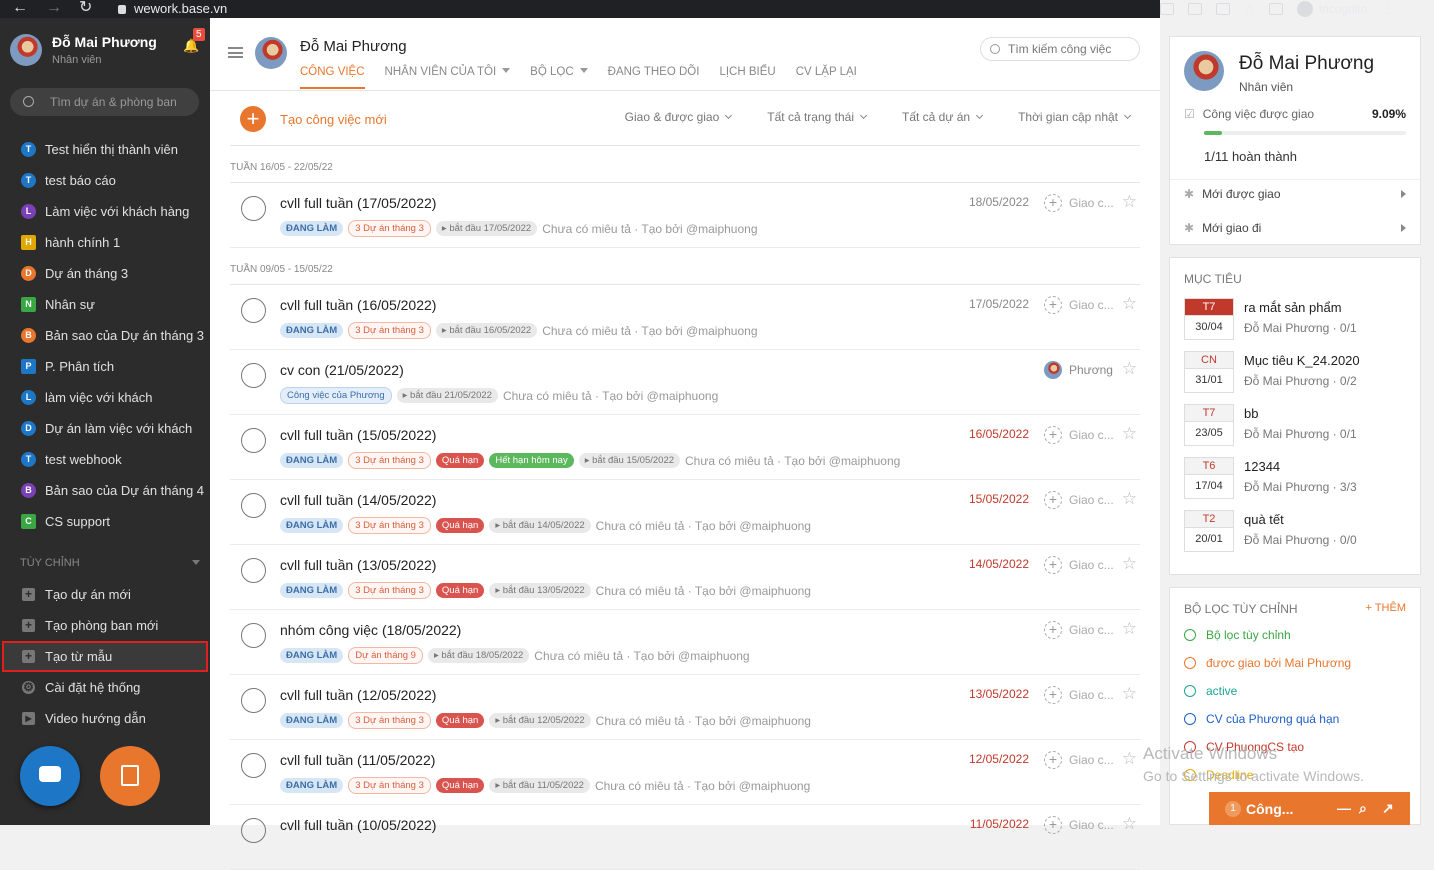 This screenshot has width=1434, height=870. Describe the element at coordinates (1195, 9) in the screenshot. I see `translate-icon` at that location.